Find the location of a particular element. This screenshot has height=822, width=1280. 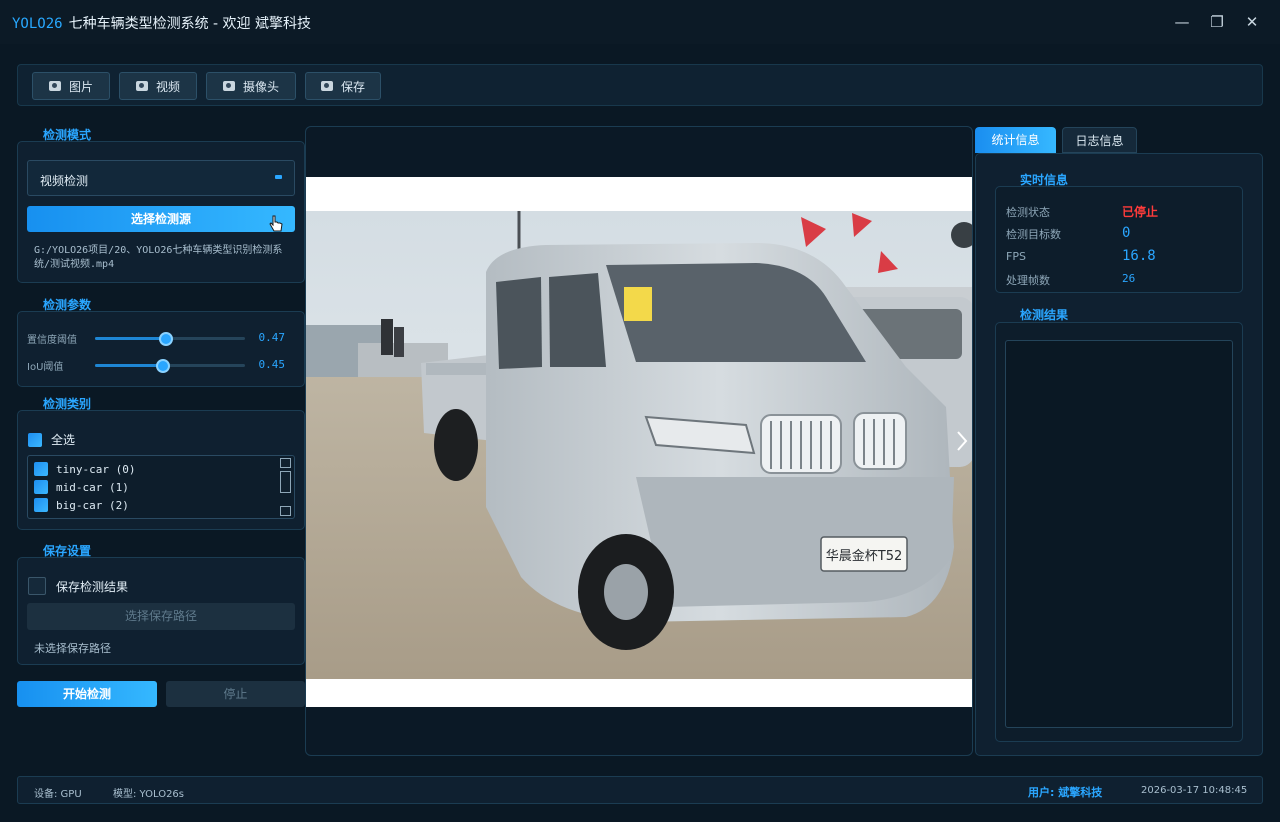

window-title: YOLO26 七种车辆类型检测系统 - 欢迎 斌擎科技 is located at coordinates (161, 23).